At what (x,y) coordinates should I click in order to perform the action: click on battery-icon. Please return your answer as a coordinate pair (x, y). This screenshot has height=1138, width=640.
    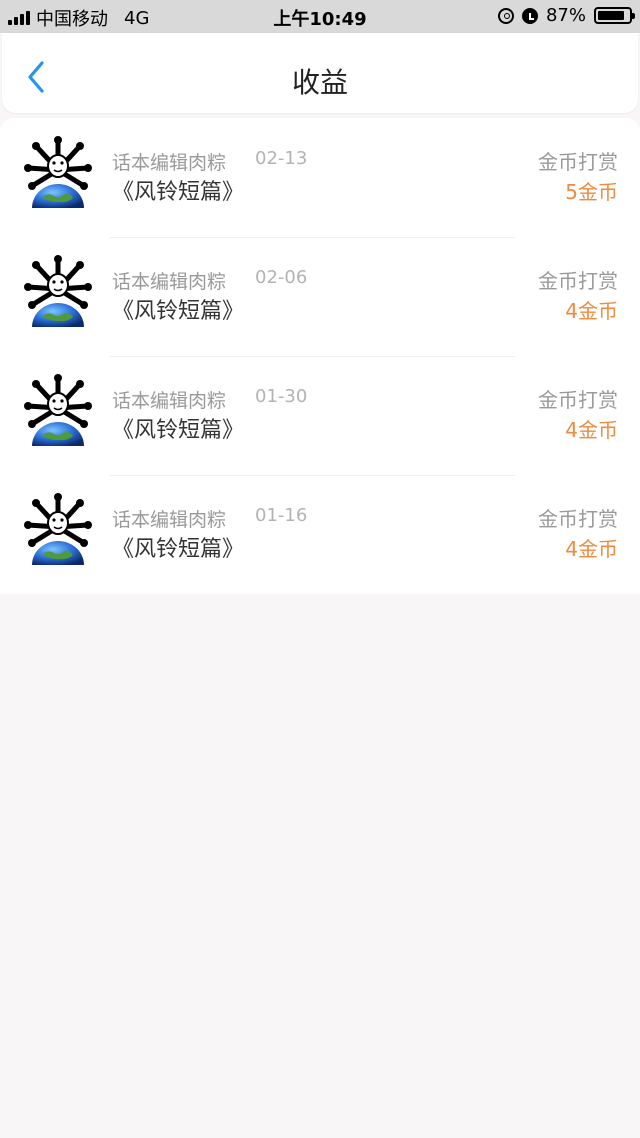
    Looking at the image, I should click on (614, 15).